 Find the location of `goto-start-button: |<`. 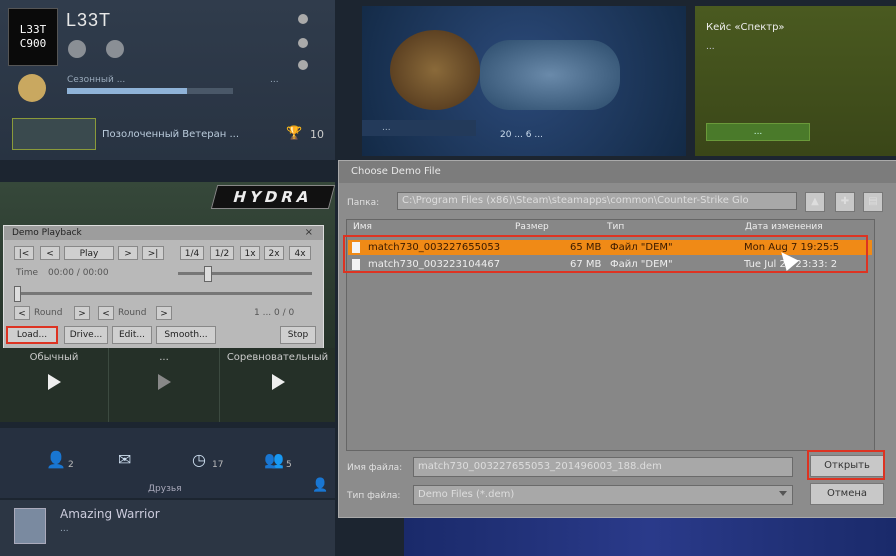

goto-start-button: |< is located at coordinates (24, 253).